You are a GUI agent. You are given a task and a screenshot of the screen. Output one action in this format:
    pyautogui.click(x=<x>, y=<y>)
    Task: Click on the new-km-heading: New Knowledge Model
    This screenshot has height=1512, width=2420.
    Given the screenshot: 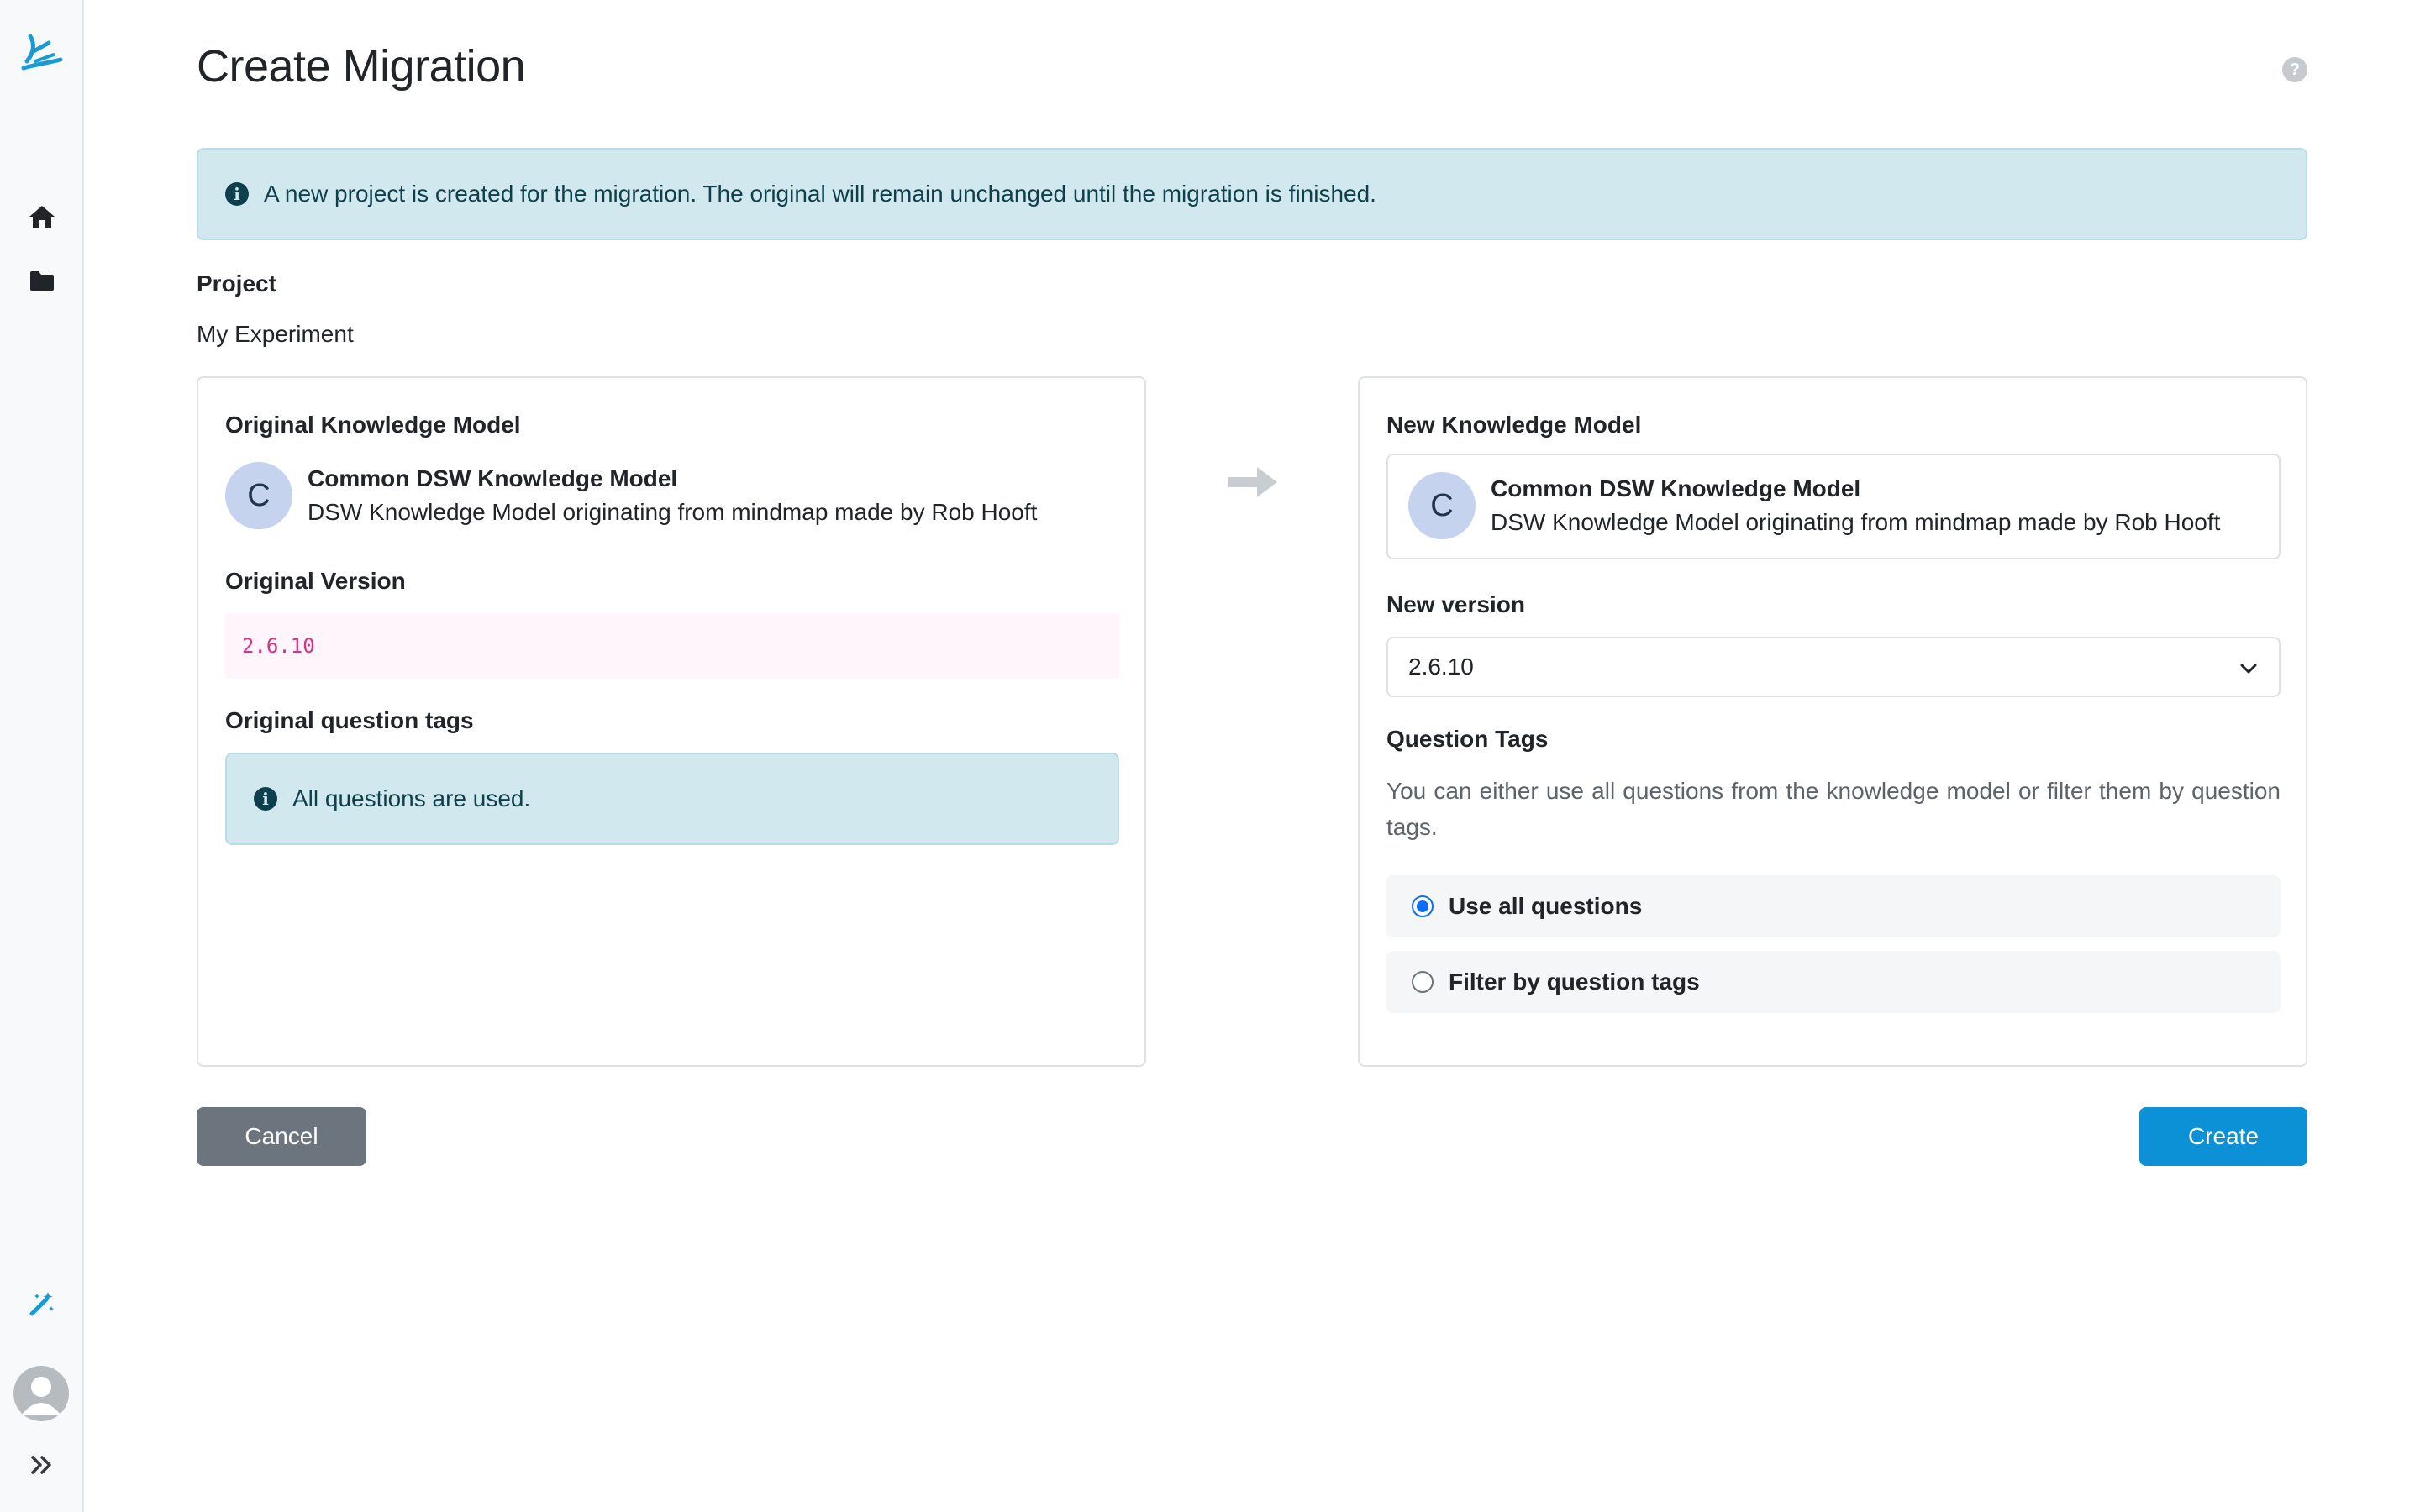 What is the action you would take?
    pyautogui.click(x=1514, y=425)
    